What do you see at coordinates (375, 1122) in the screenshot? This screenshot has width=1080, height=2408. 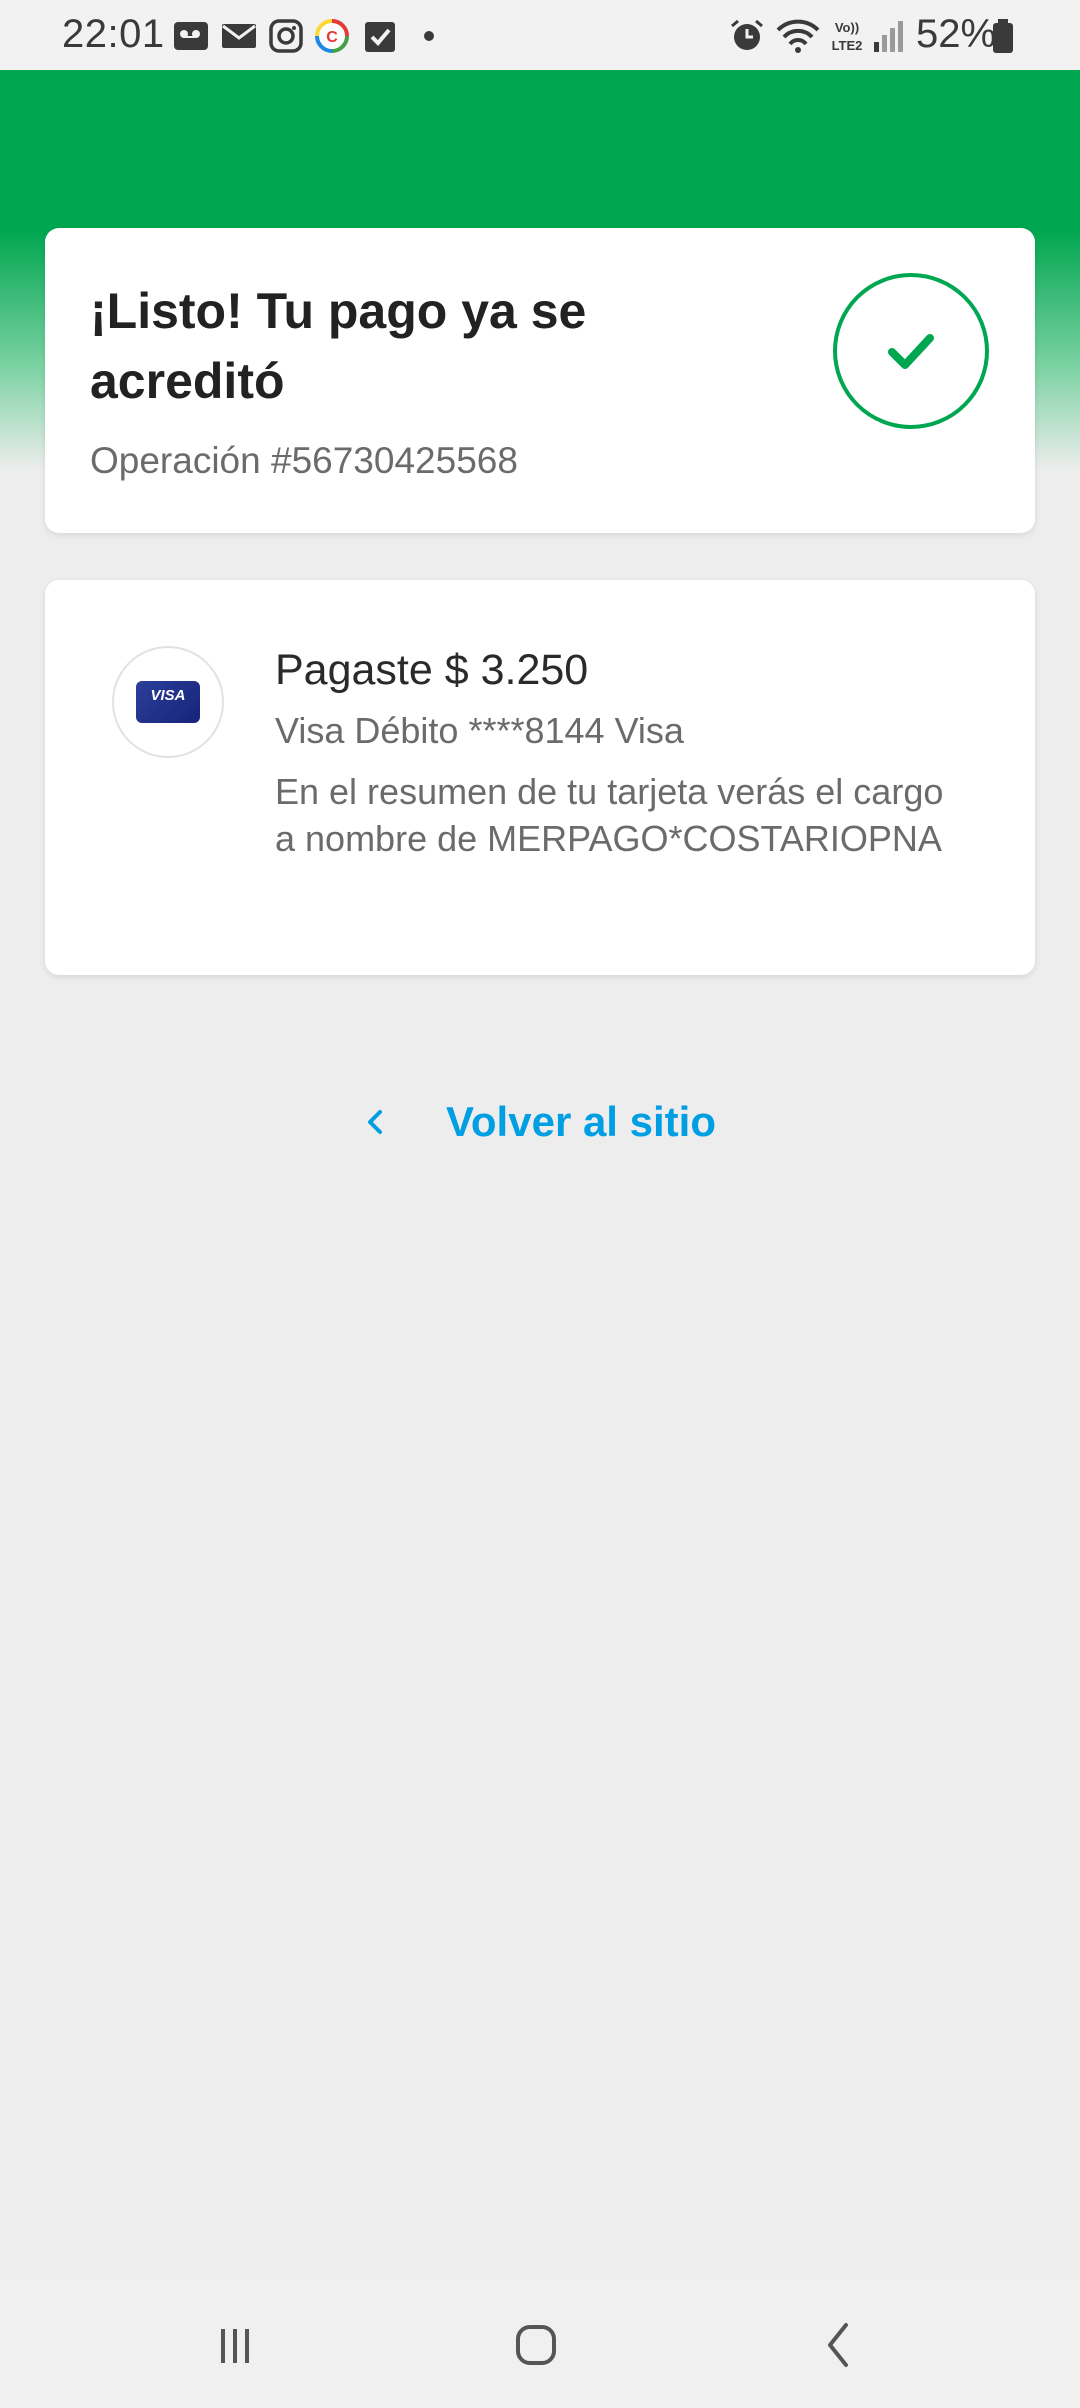 I see `chevron-left-icon` at bounding box center [375, 1122].